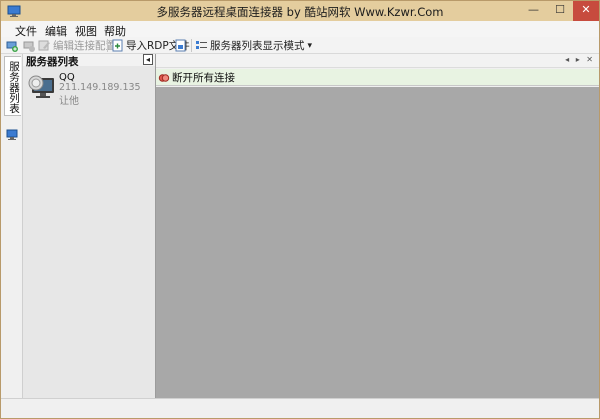 Image resolution: width=600 pixels, height=419 pixels. I want to click on computer-icon, so click(42, 88).